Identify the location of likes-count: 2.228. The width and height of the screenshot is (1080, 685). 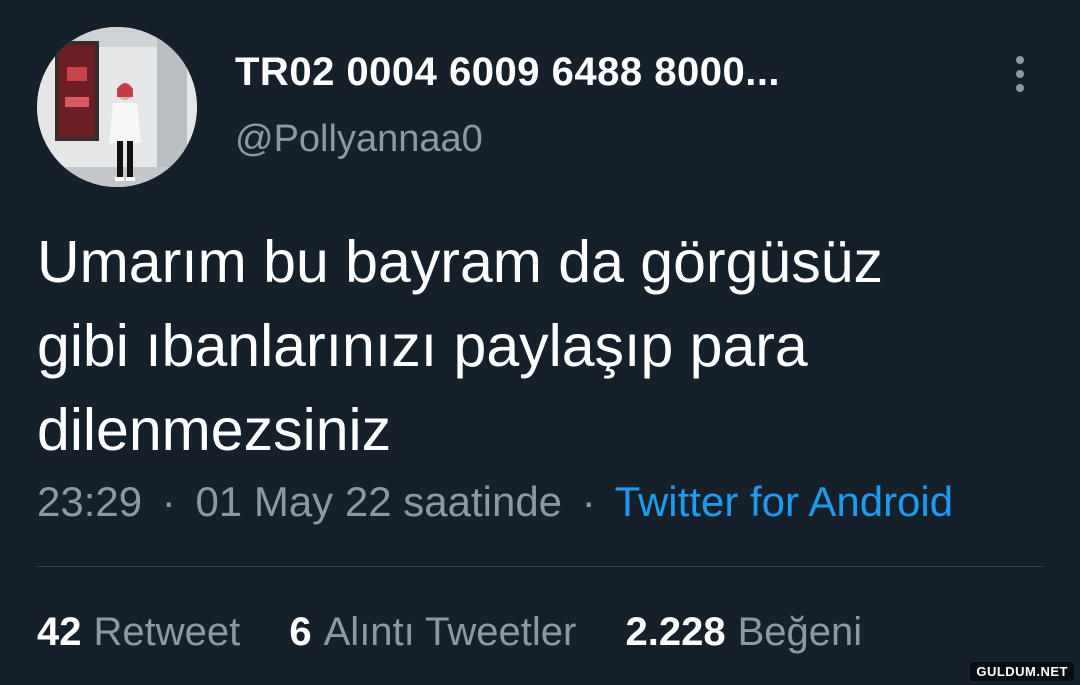
(675, 632).